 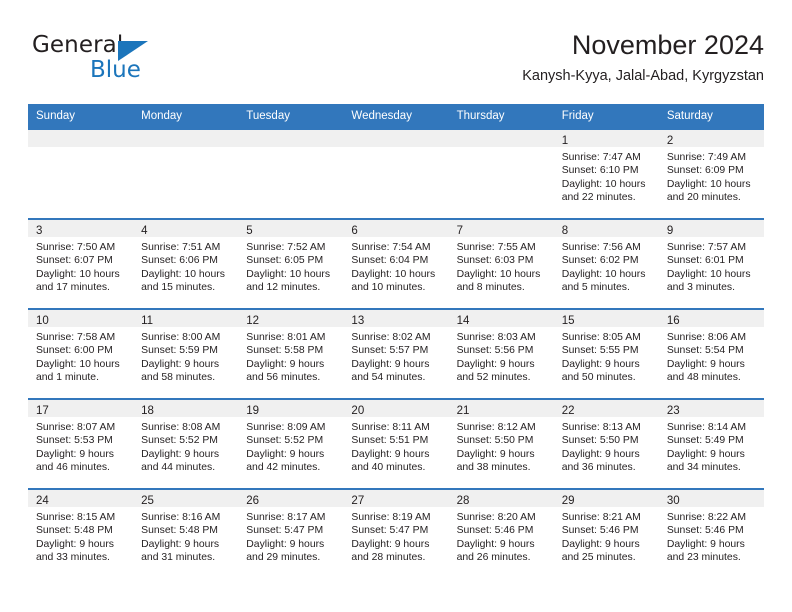 What do you see at coordinates (147, 321) in the screenshot?
I see `day-number: 11` at bounding box center [147, 321].